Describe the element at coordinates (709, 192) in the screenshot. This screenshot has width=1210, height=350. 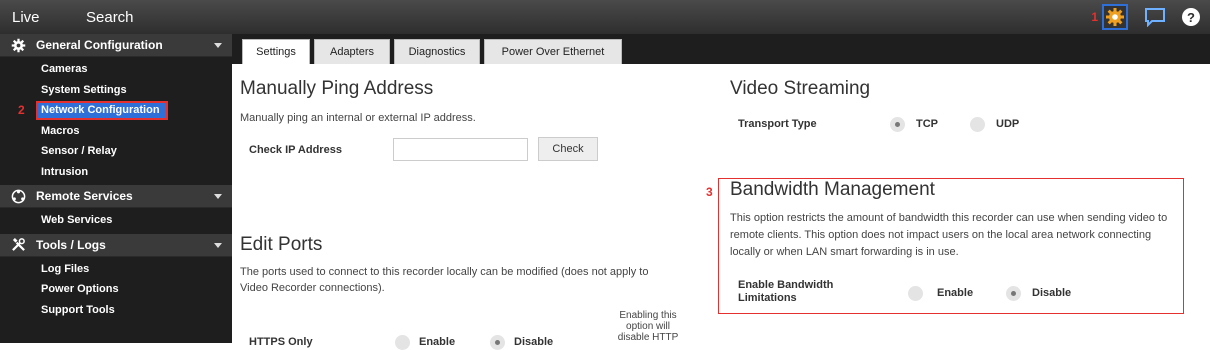
I see `annotation-marker-3: 3` at that location.